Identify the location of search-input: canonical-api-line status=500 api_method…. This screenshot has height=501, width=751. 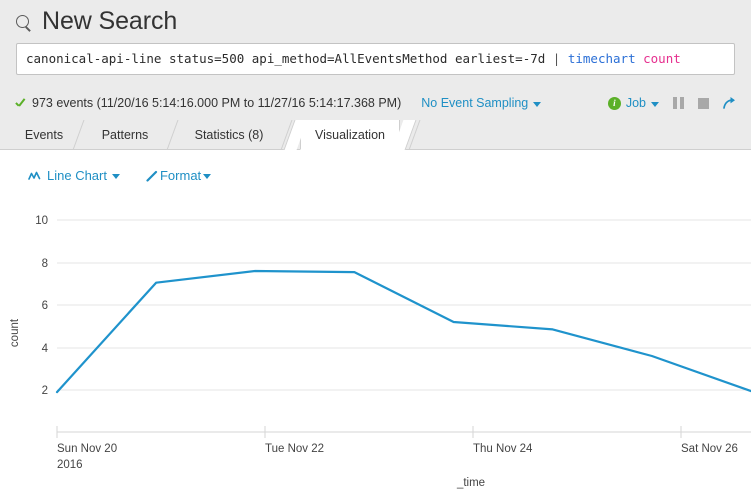
(375, 59).